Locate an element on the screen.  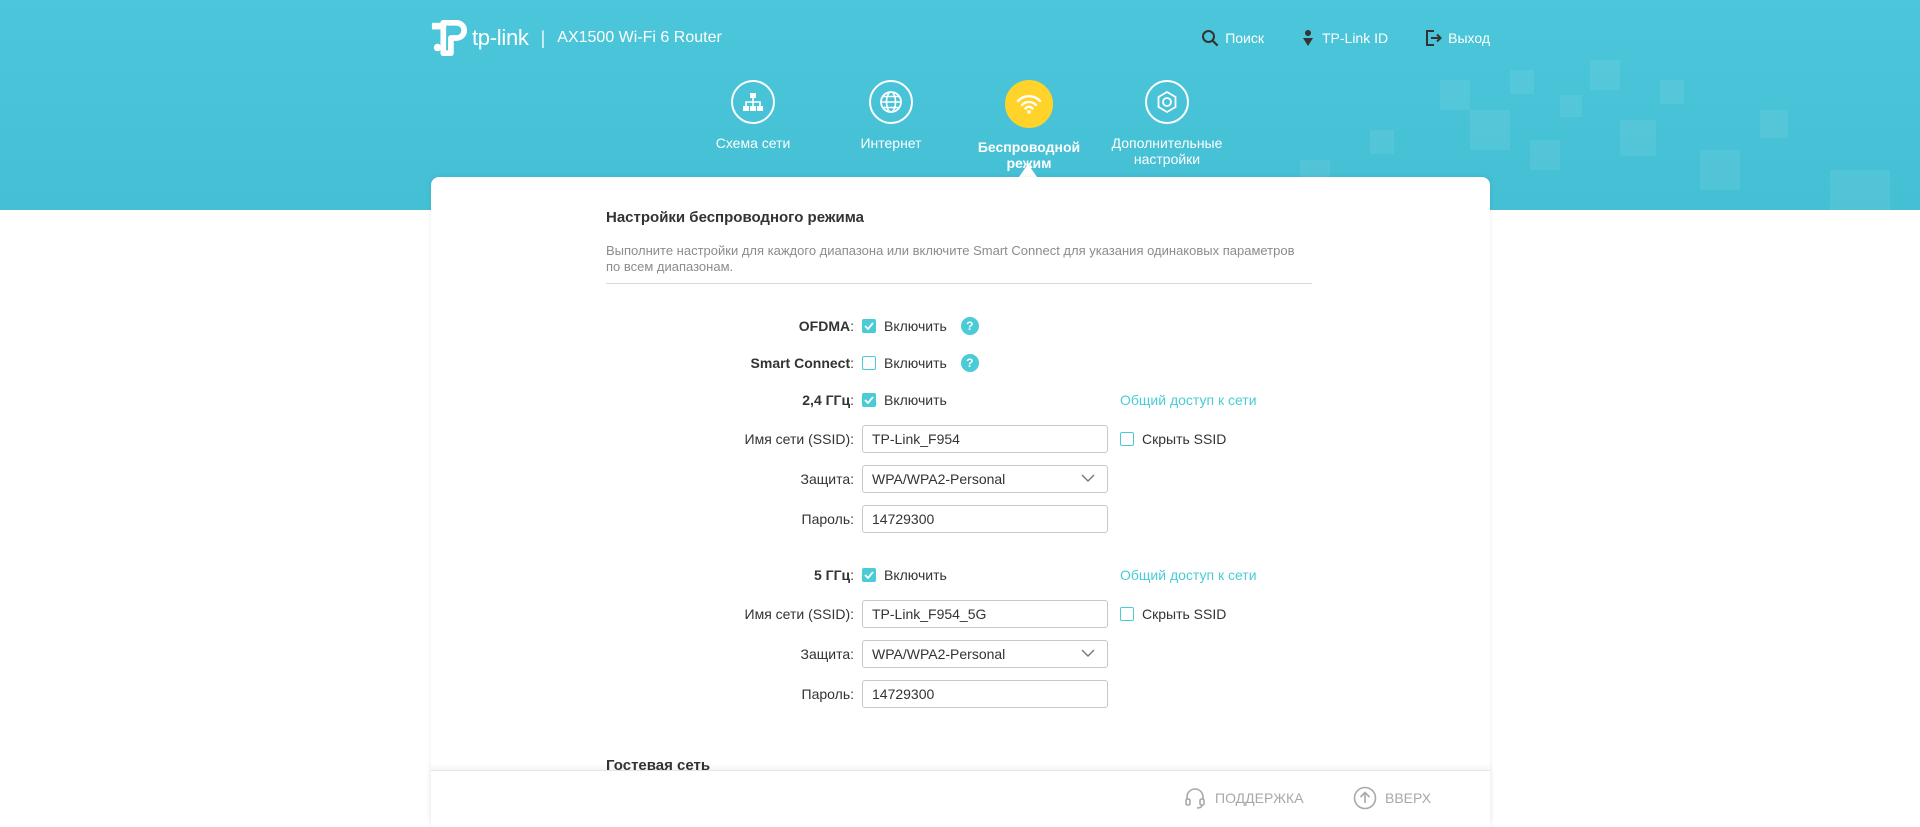
logout-label: Выход is located at coordinates (1469, 38).